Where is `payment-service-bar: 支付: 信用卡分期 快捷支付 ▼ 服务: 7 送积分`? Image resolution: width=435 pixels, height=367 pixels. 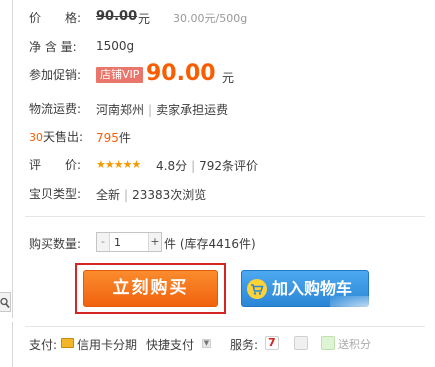 payment-service-bar: 支付: 信用卡分期 快捷支付 ▼ 服务: 7 送积分 is located at coordinates (230, 344).